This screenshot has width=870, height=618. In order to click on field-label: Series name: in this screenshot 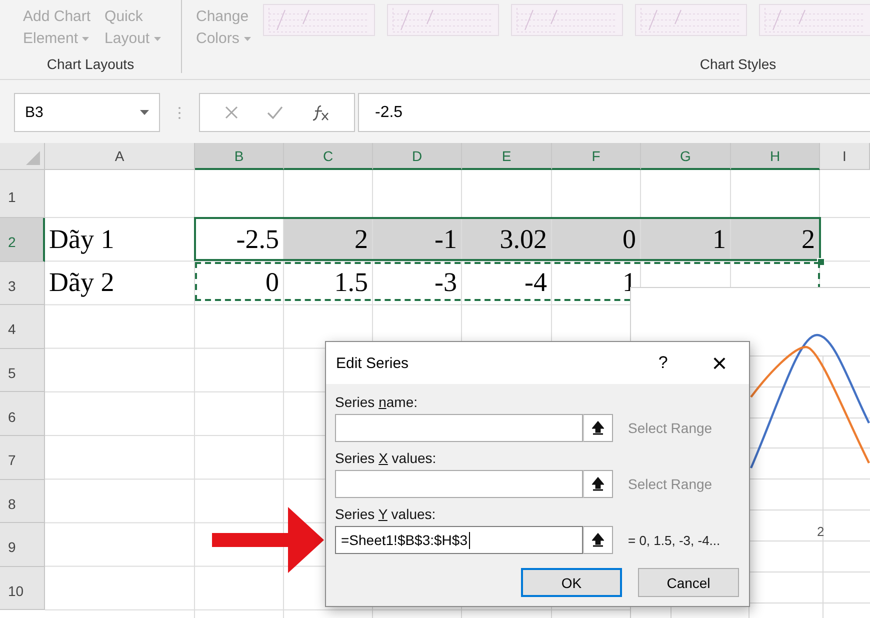, I will do `click(376, 402)`.